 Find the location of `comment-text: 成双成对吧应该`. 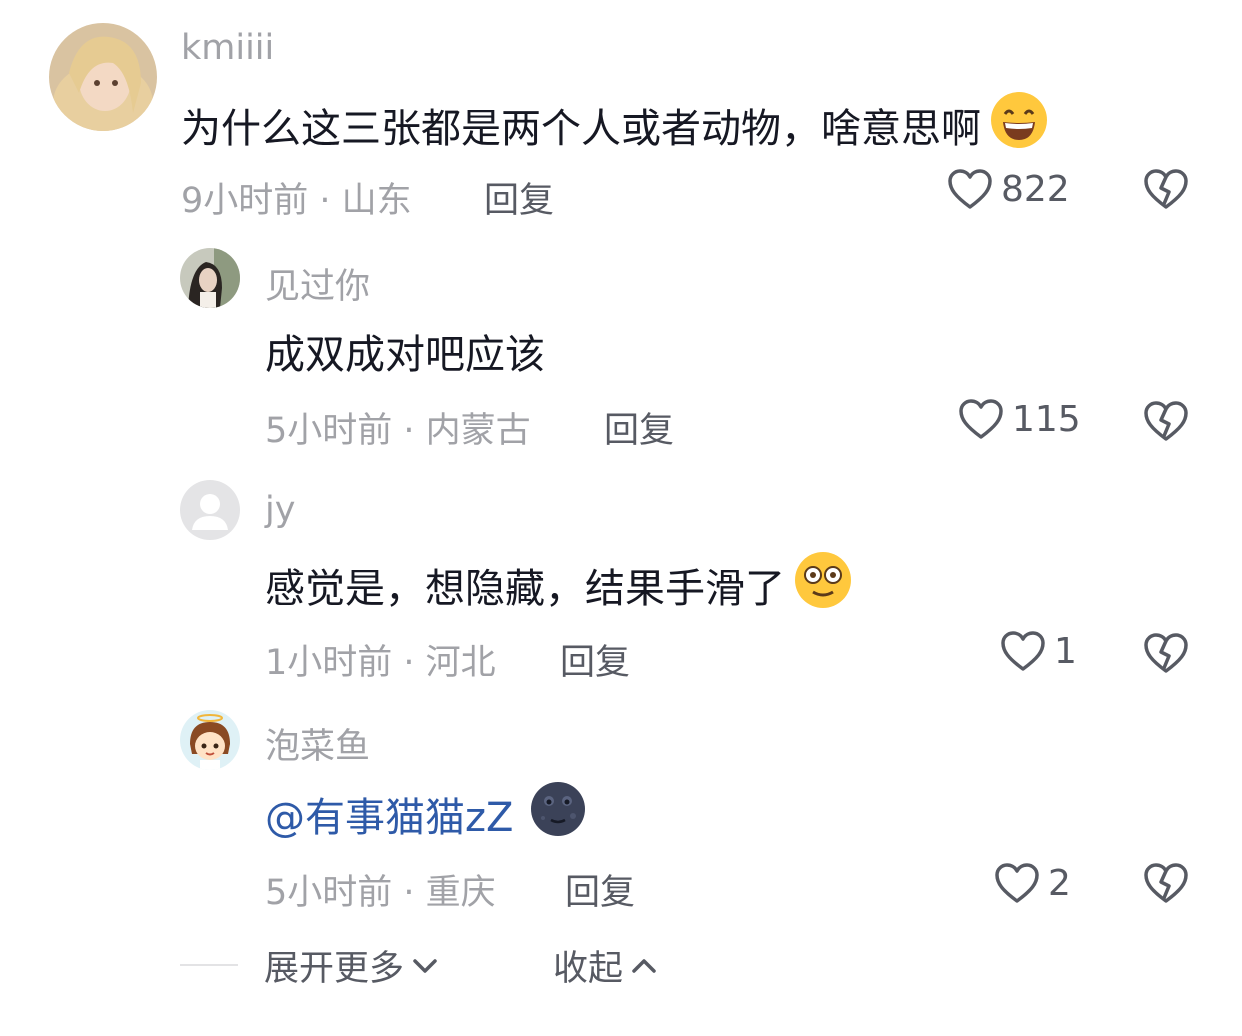

comment-text: 成双成对吧应该 is located at coordinates (405, 351).